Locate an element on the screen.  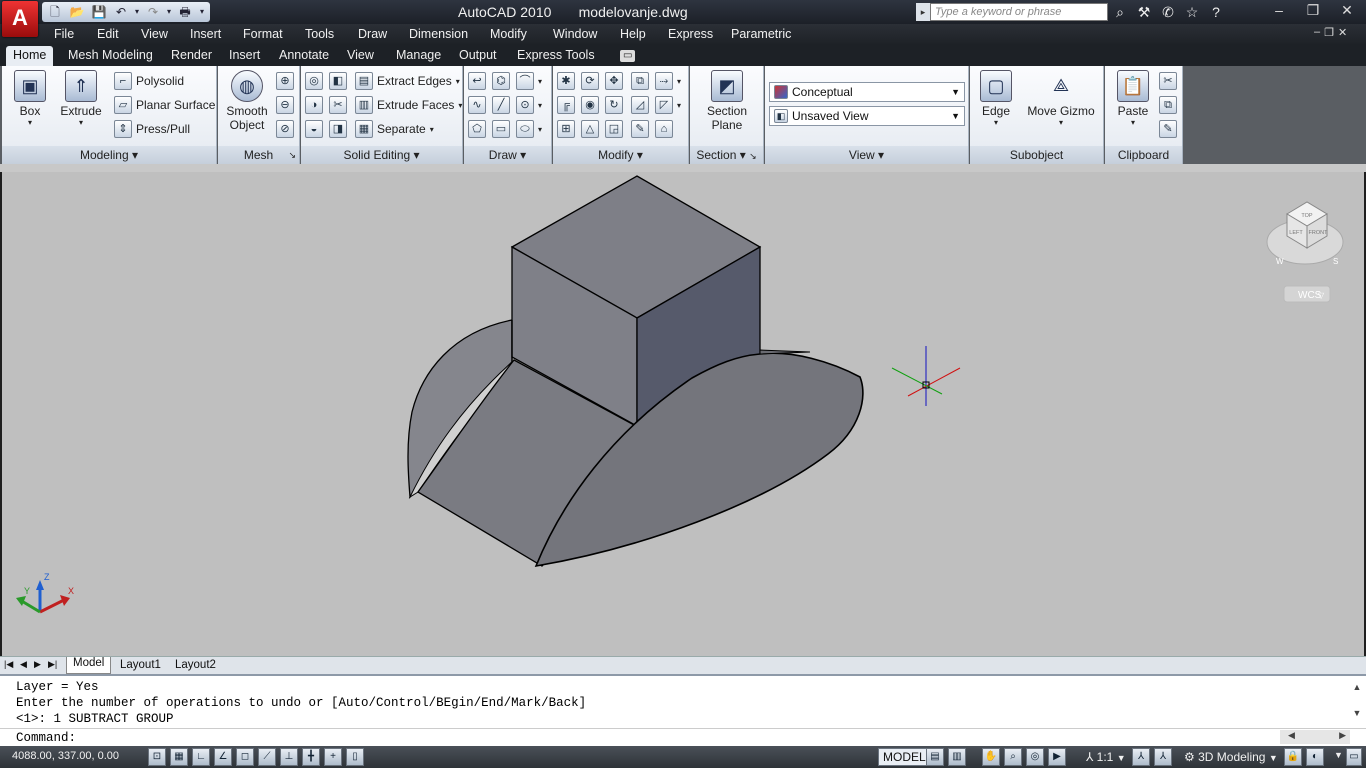
close-icon: ✕ is located at coordinates (1347, 11).